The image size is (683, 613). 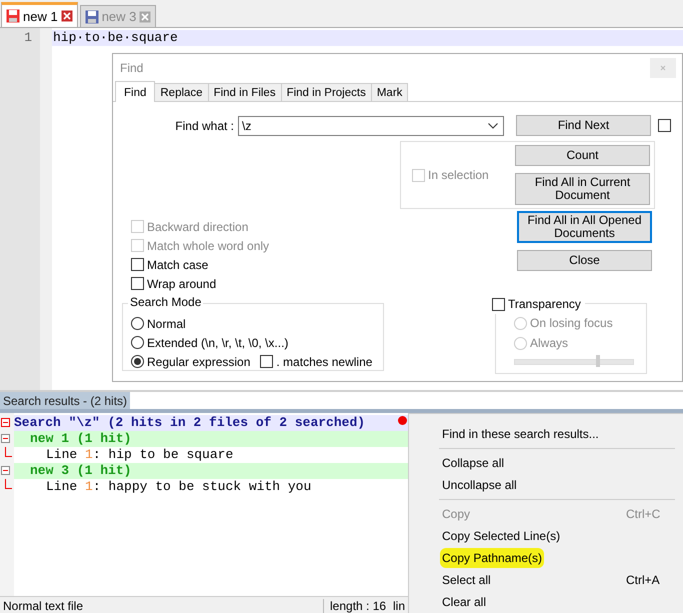 What do you see at coordinates (584, 227) in the screenshot?
I see `find-all-opened-button: Find All in All Opened Documents` at bounding box center [584, 227].